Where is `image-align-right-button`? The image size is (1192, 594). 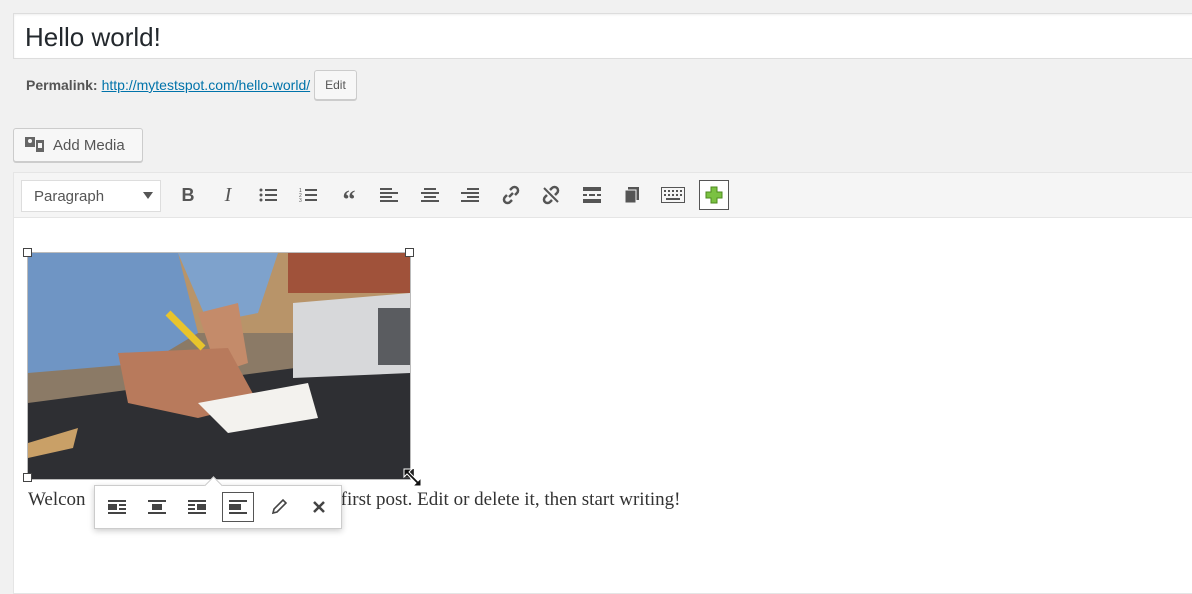
image-align-right-button is located at coordinates (197, 507).